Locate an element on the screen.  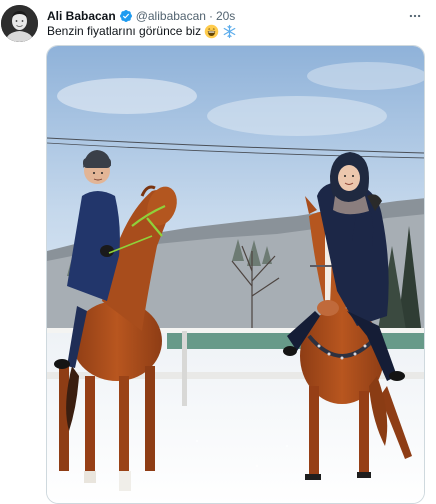
handle: @alibabacan is located at coordinates (171, 16).